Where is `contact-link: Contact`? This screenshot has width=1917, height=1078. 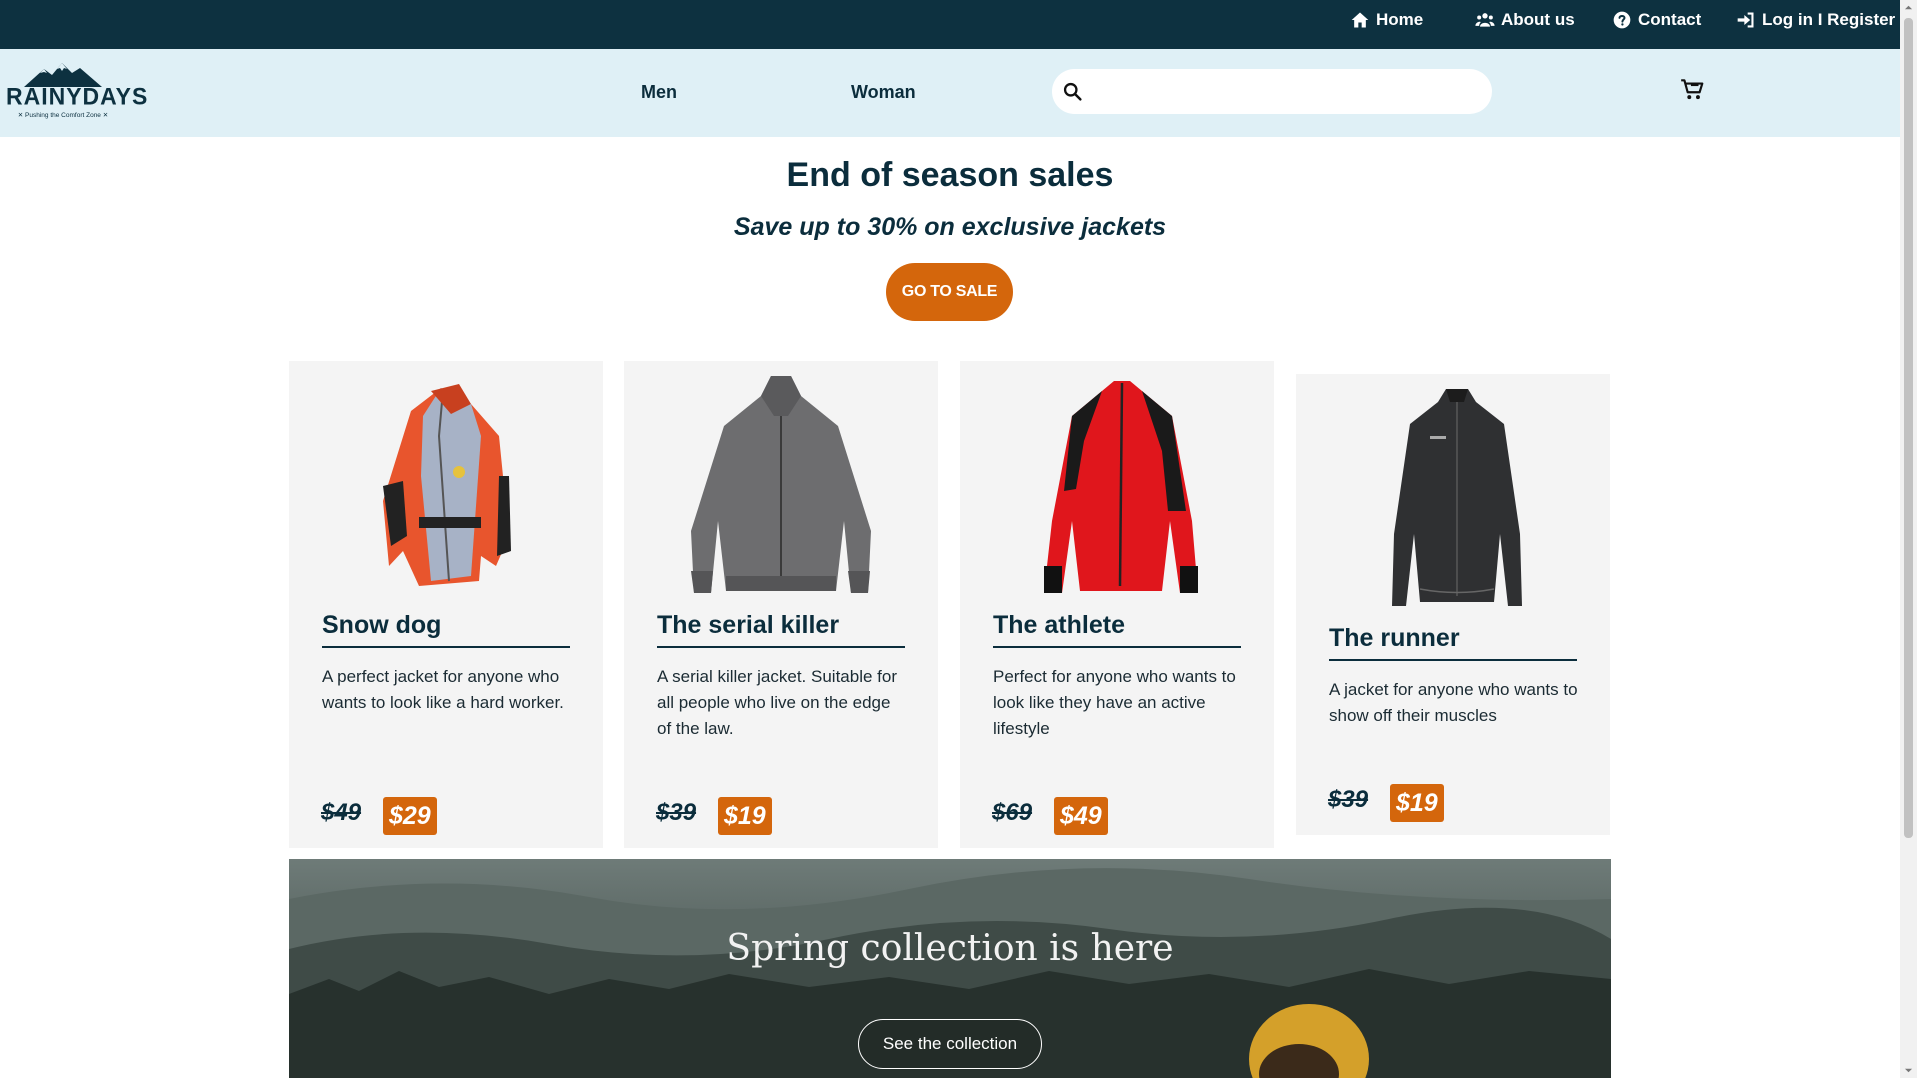 contact-link: Contact is located at coordinates (1656, 20).